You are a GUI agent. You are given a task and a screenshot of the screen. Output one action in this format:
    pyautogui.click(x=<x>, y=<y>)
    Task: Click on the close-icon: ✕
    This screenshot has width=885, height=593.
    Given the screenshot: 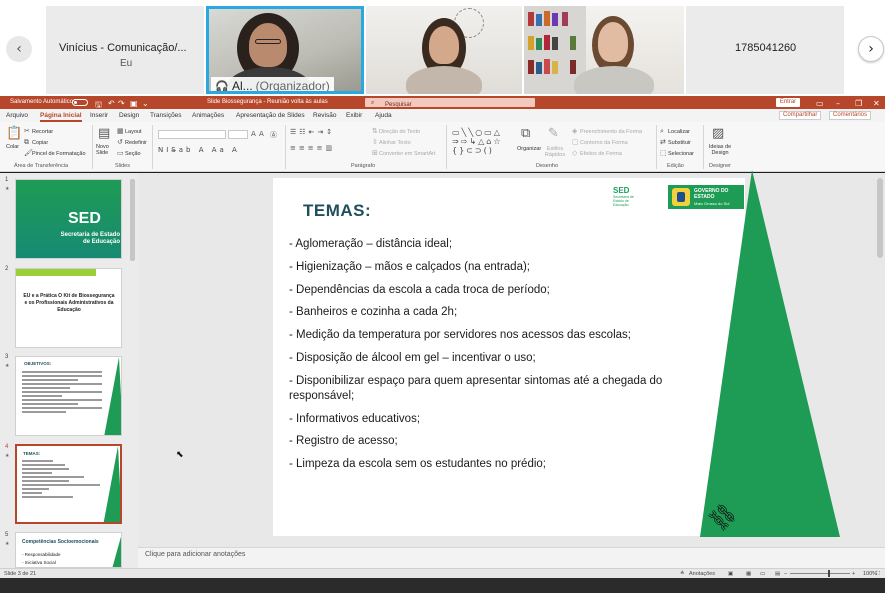 What is the action you would take?
    pyautogui.click(x=876, y=103)
    